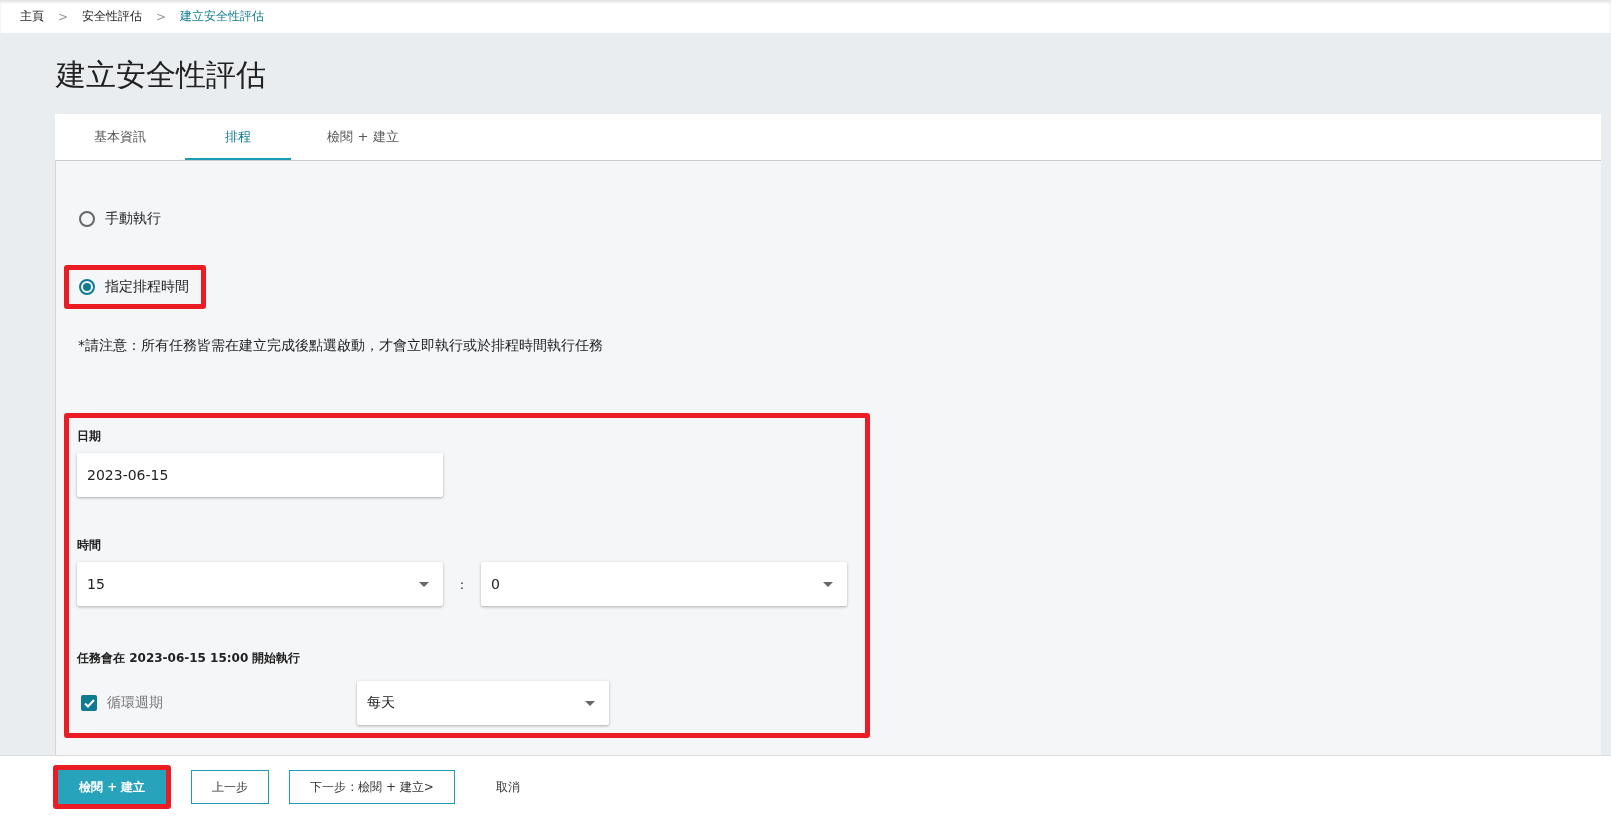 The image size is (1611, 818). What do you see at coordinates (89, 545) in the screenshot?
I see `field-label: 時間` at bounding box center [89, 545].